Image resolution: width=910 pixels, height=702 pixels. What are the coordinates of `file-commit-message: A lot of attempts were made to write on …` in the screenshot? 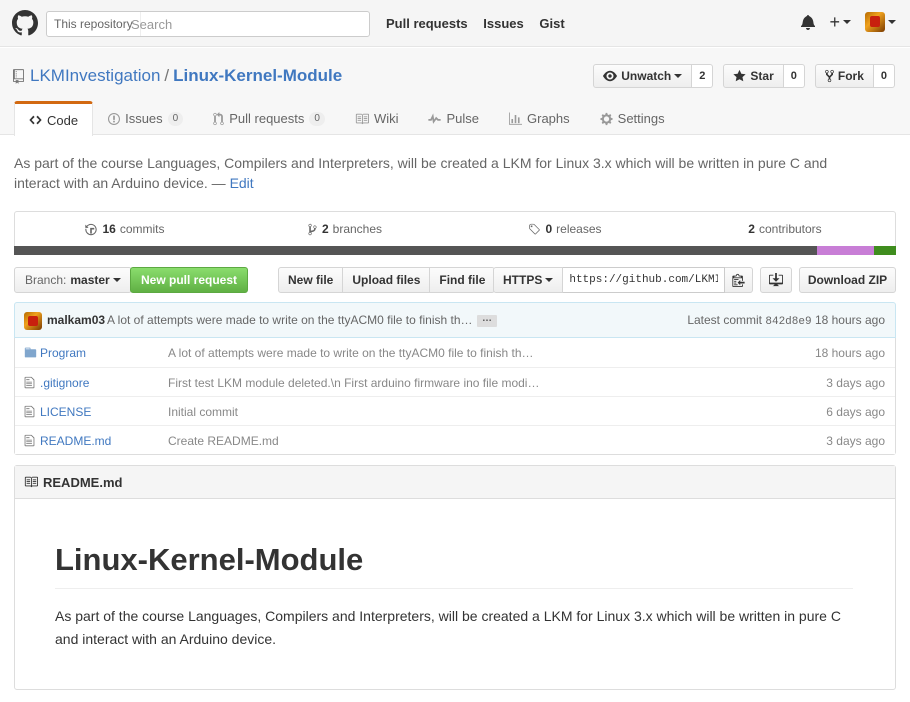 It's located at (358, 353).